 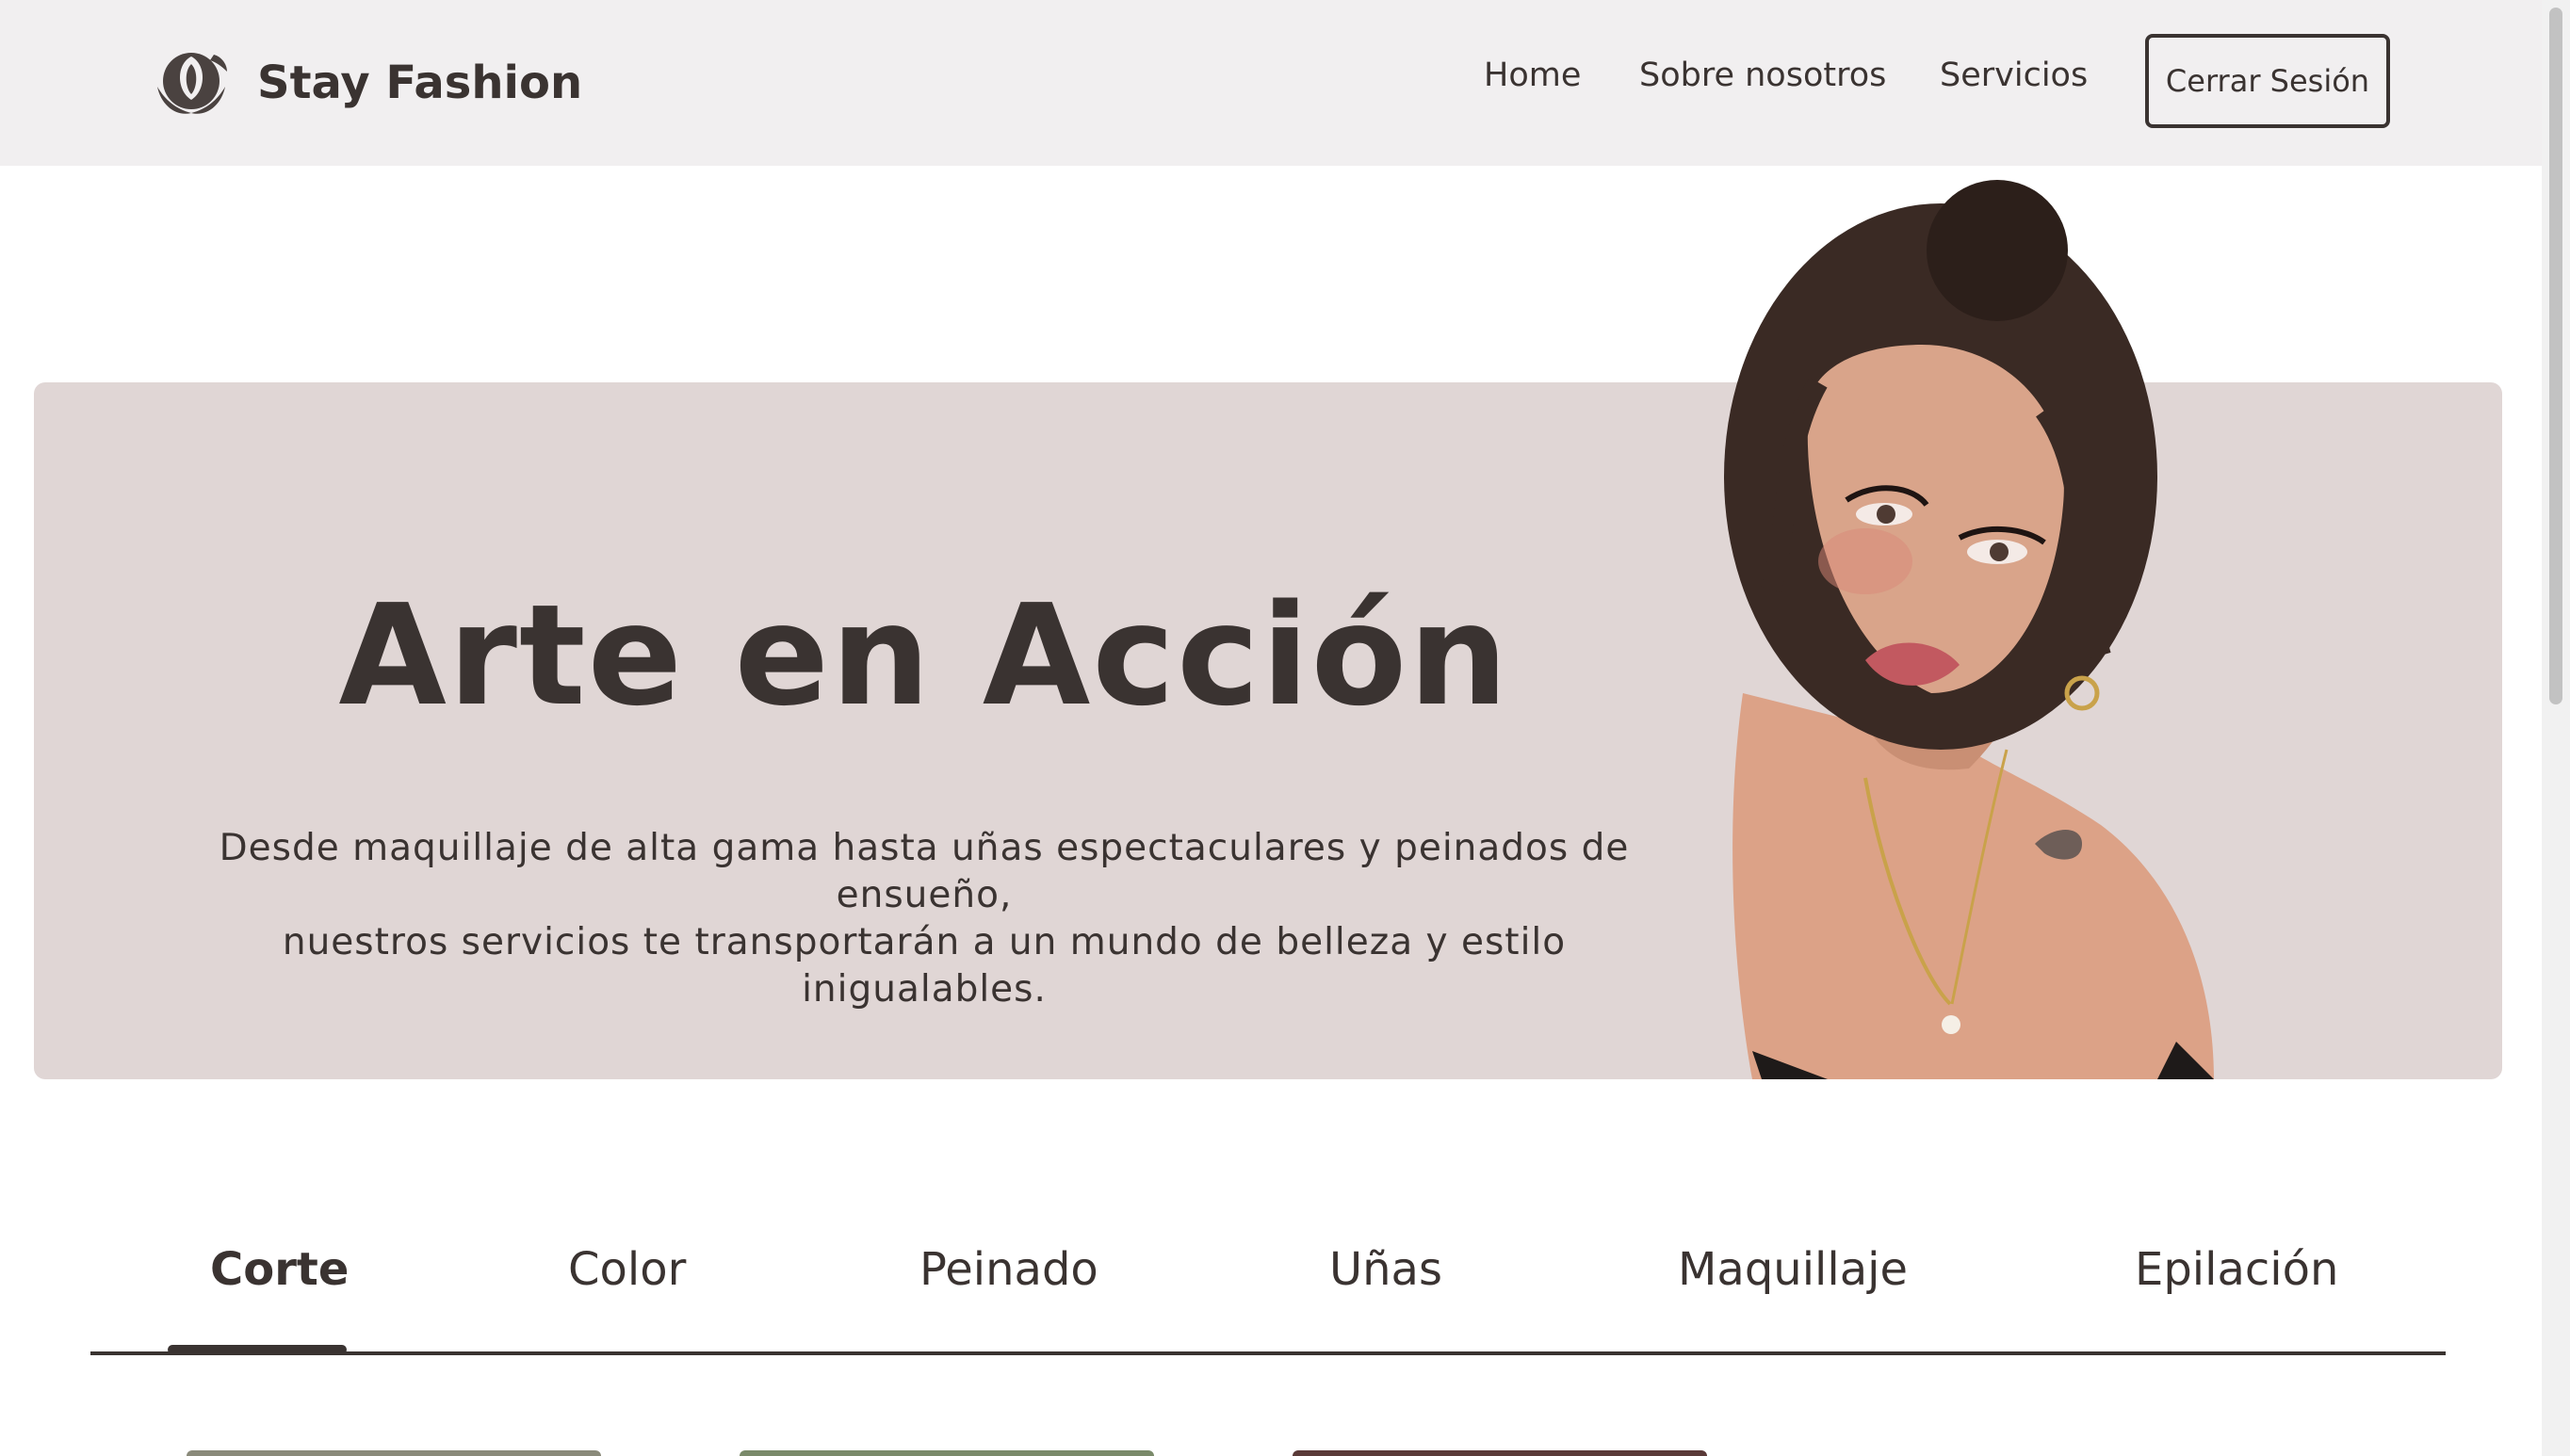 What do you see at coordinates (420, 83) in the screenshot?
I see `brand-name: Stay Fashion` at bounding box center [420, 83].